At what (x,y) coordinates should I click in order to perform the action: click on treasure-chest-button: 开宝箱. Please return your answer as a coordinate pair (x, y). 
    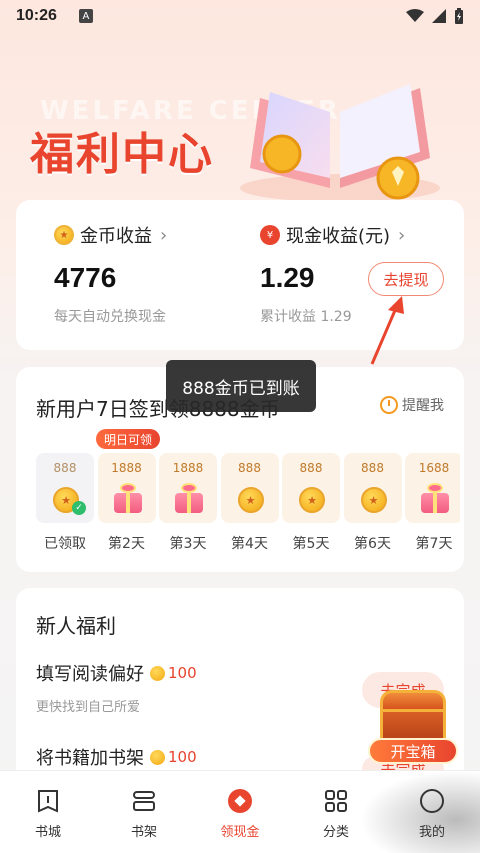
    Looking at the image, I should click on (413, 730).